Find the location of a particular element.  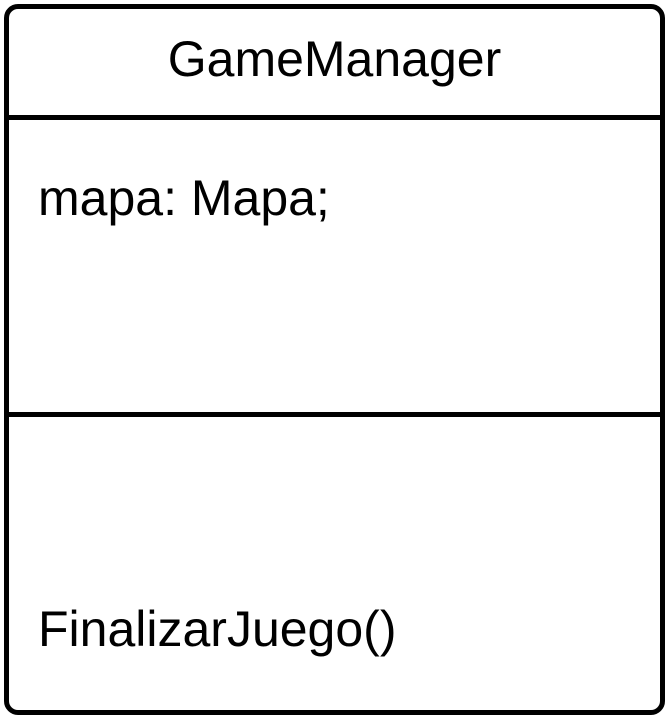

method-item: FinalizarJuego() is located at coordinates (217, 629).